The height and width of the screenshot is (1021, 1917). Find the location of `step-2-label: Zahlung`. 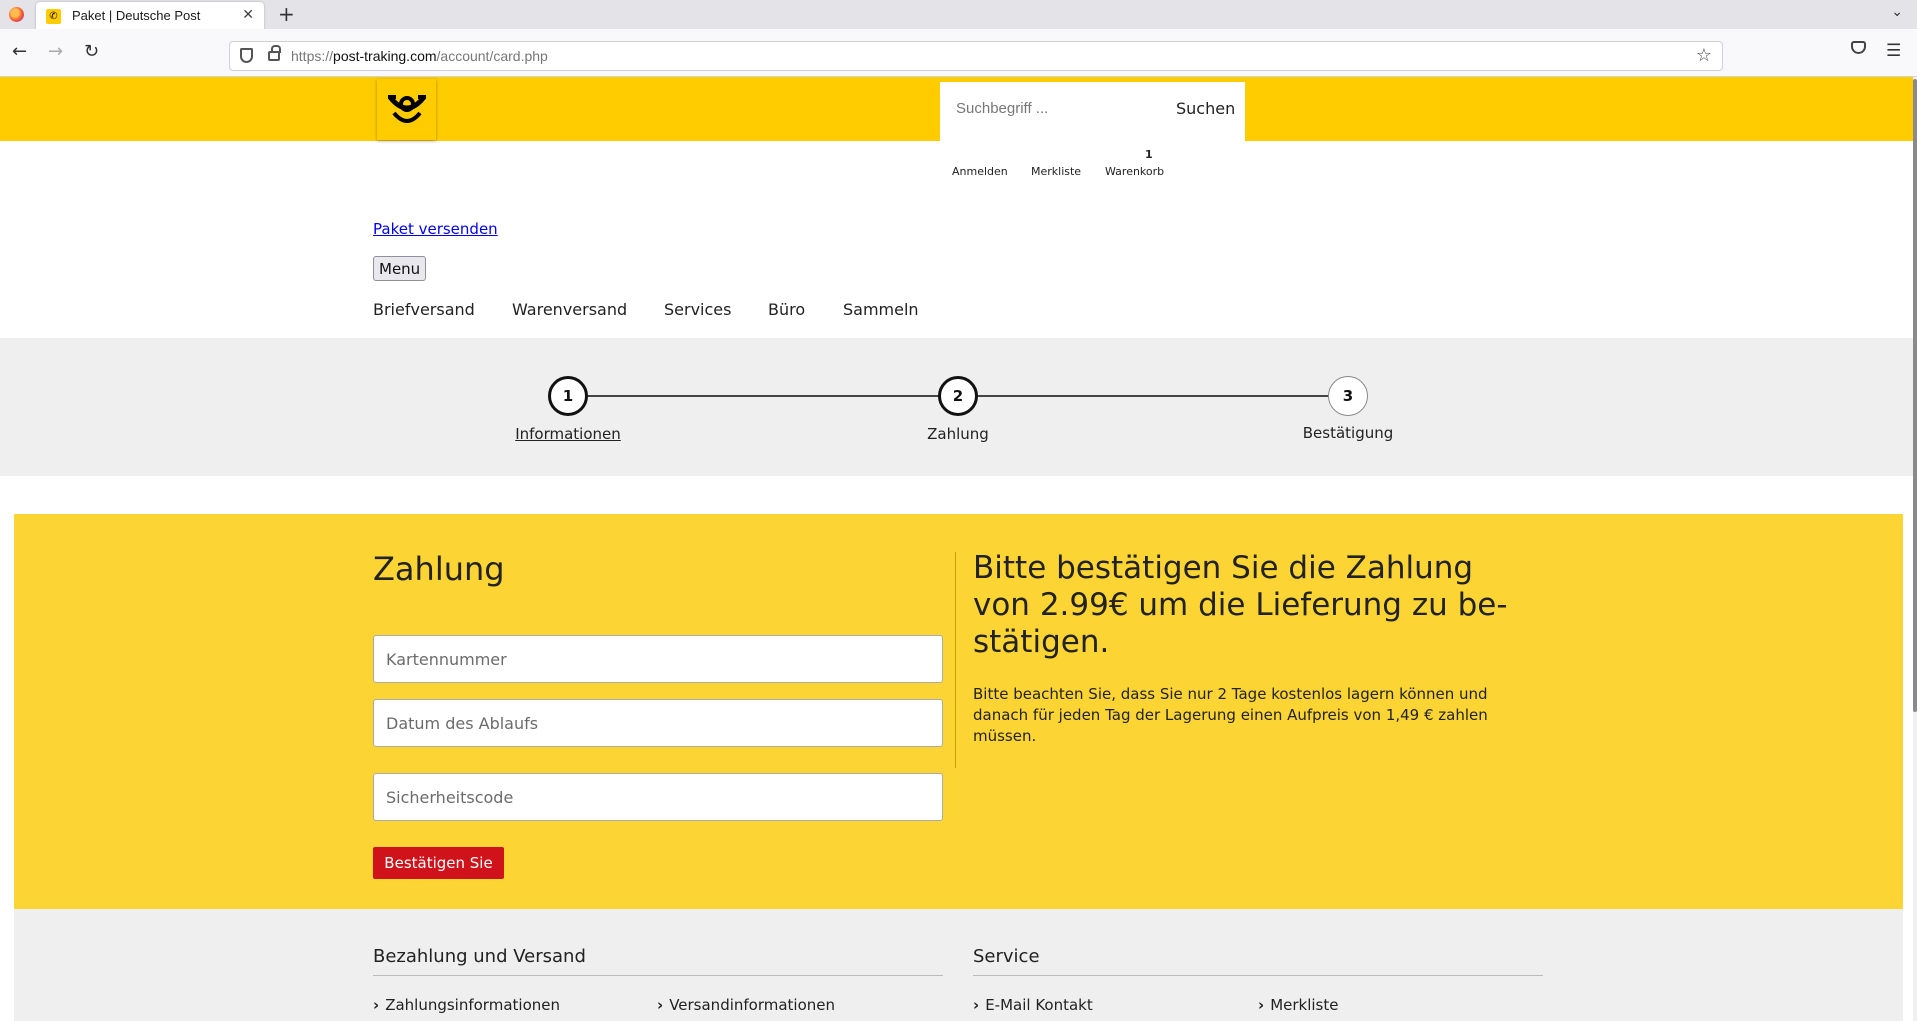

step-2-label: Zahlung is located at coordinates (958, 434).